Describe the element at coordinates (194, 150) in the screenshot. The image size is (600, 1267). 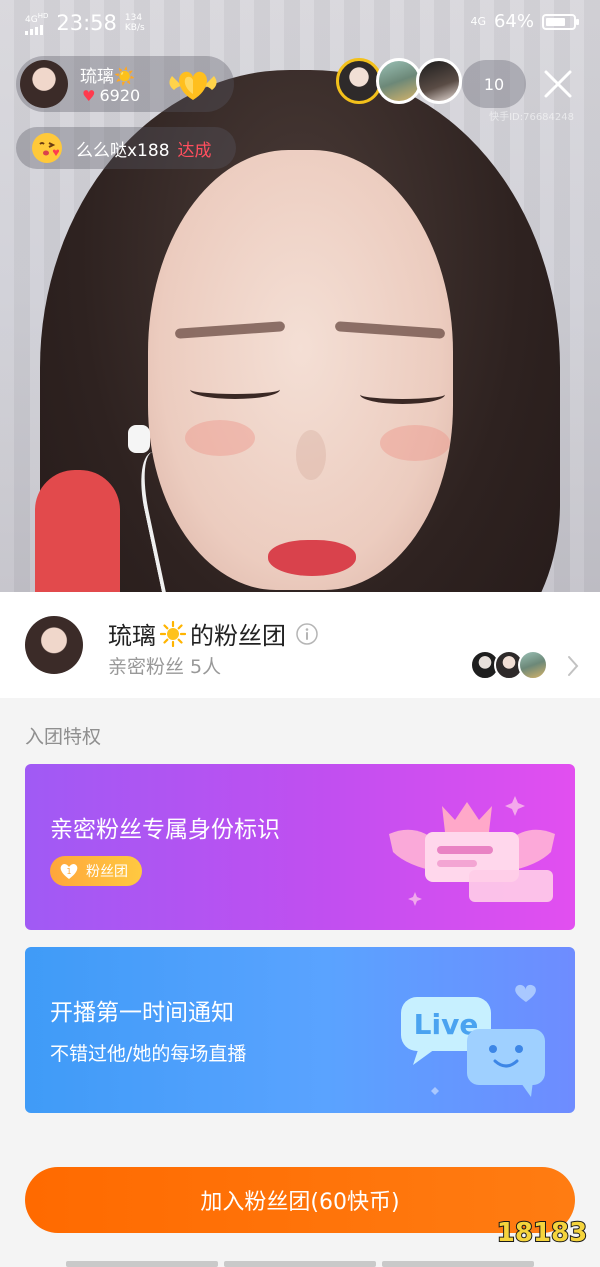
I see `gift-status: 达成` at that location.